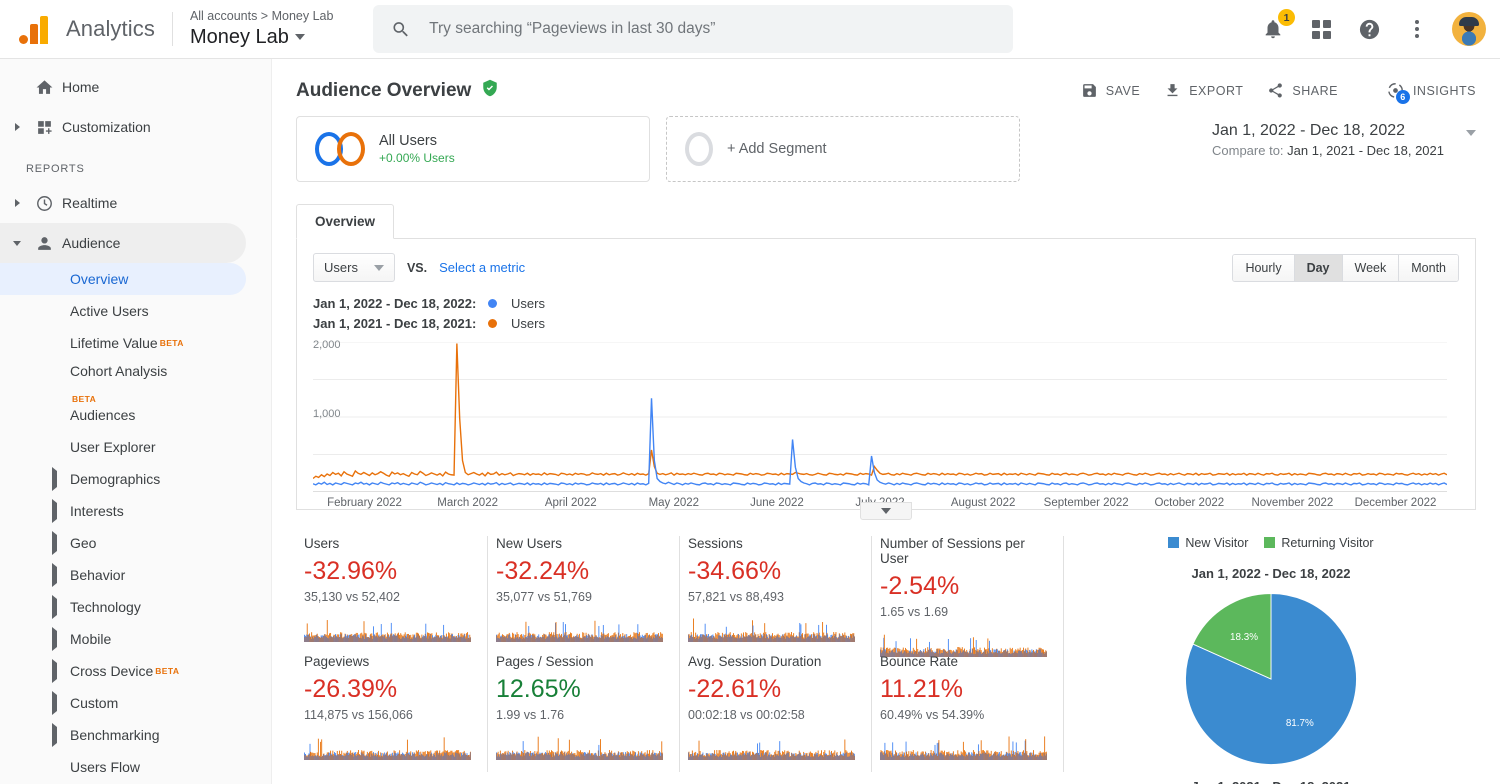  Describe the element at coordinates (843, 149) in the screenshot. I see `add-segment-button: + Add Segment` at that location.